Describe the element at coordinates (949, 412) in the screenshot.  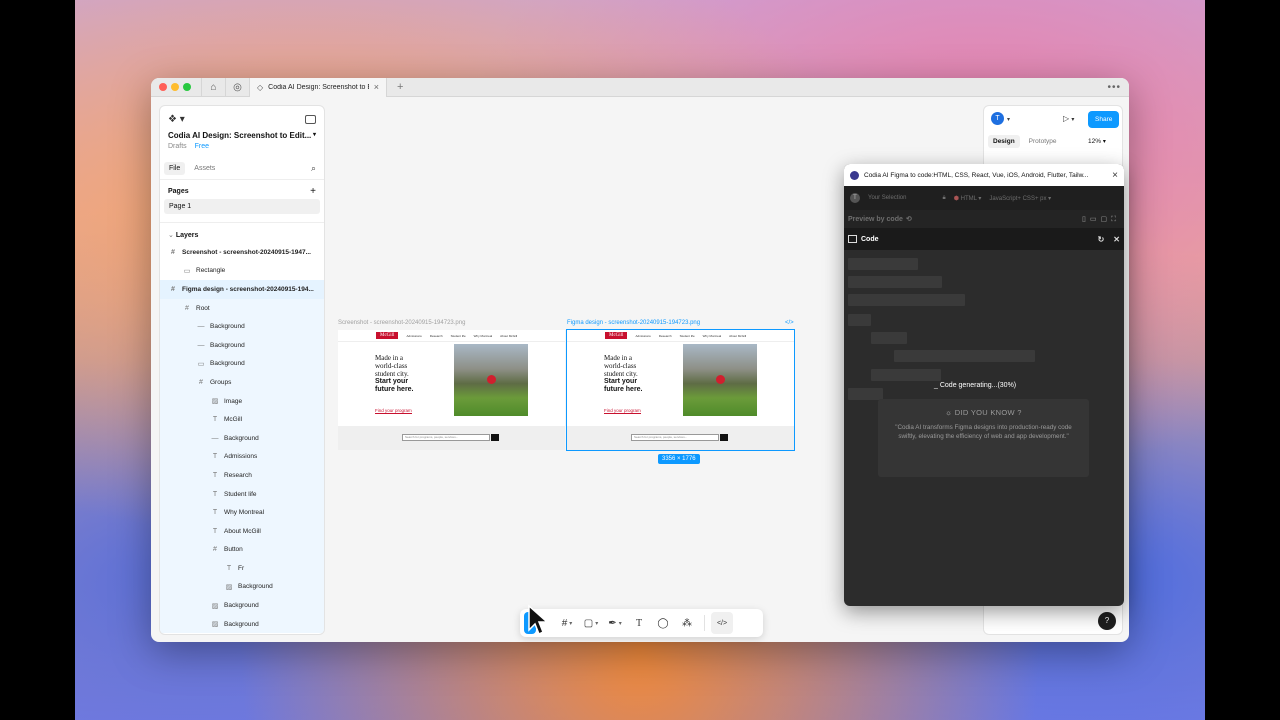
I see `sunrise-icon: ☼` at that location.